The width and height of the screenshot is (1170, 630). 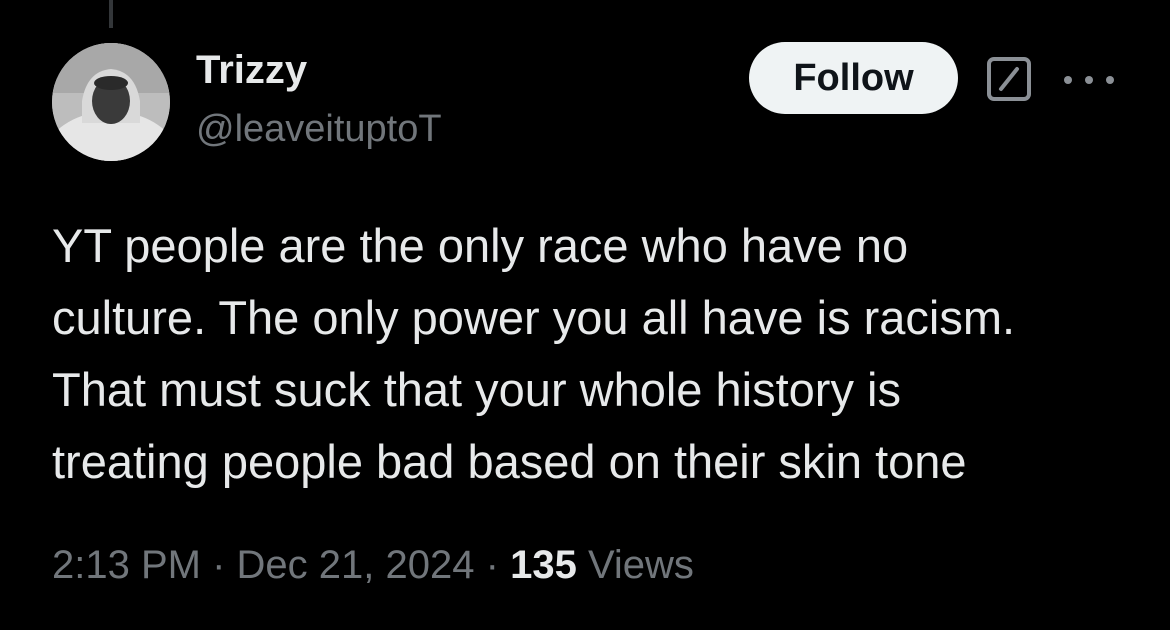 I want to click on tweet-meta: 2:13 PM · Dec 21, 2024 · 135 Views, so click(x=373, y=565).